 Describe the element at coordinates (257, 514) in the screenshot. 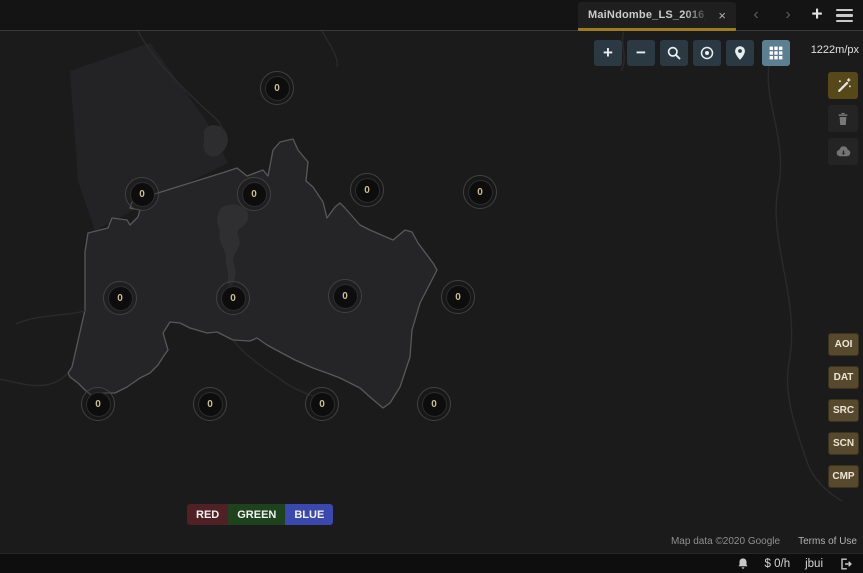

I see `green-channel-button: GREEN` at that location.